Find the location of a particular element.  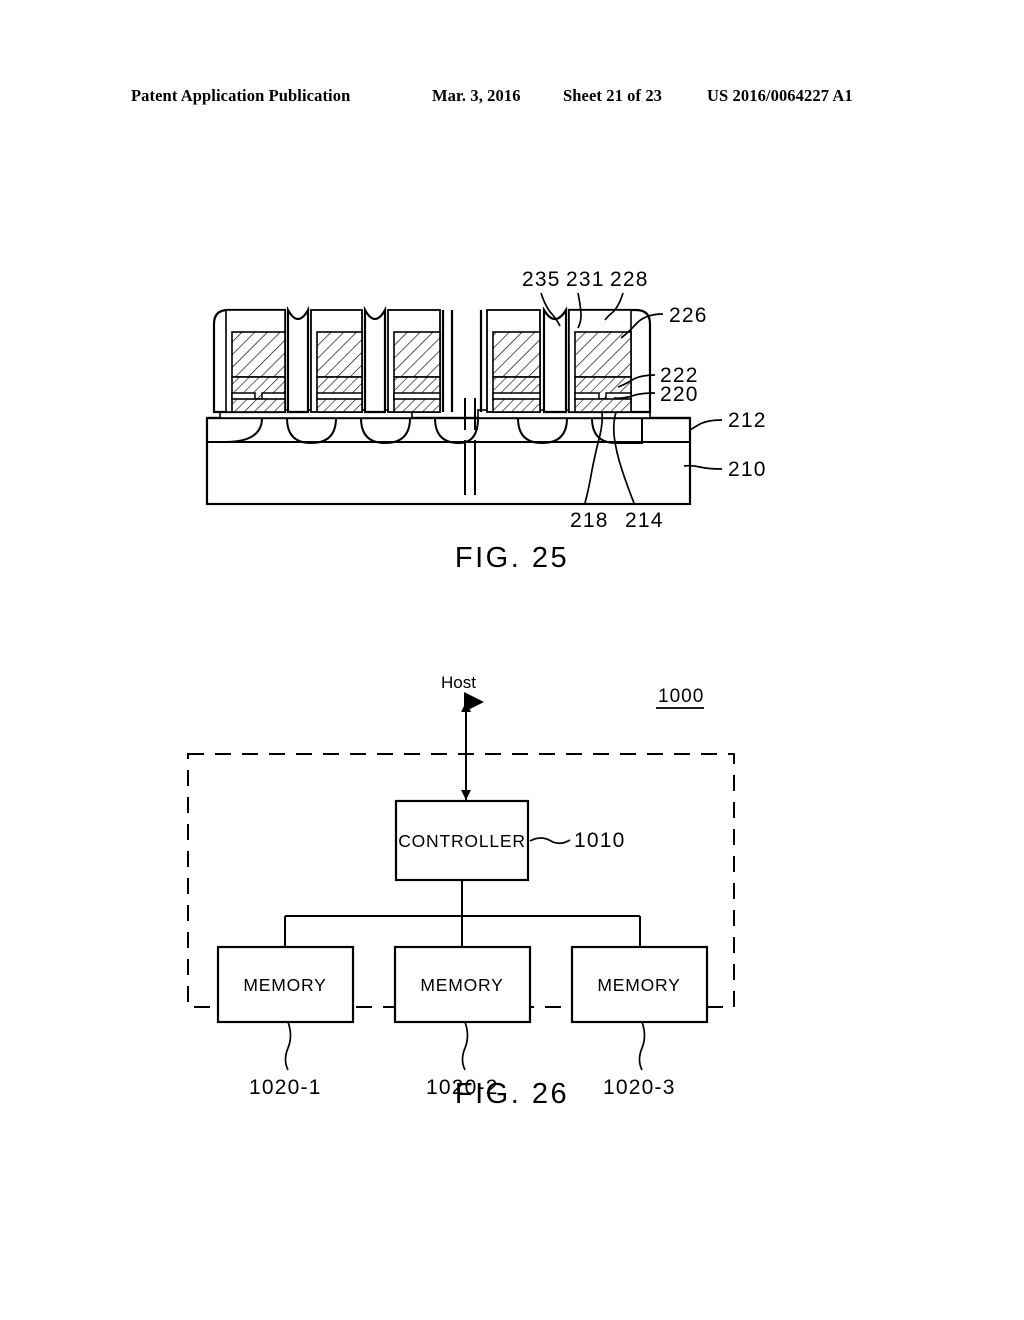

ref-218: 218 is located at coordinates (589, 520).